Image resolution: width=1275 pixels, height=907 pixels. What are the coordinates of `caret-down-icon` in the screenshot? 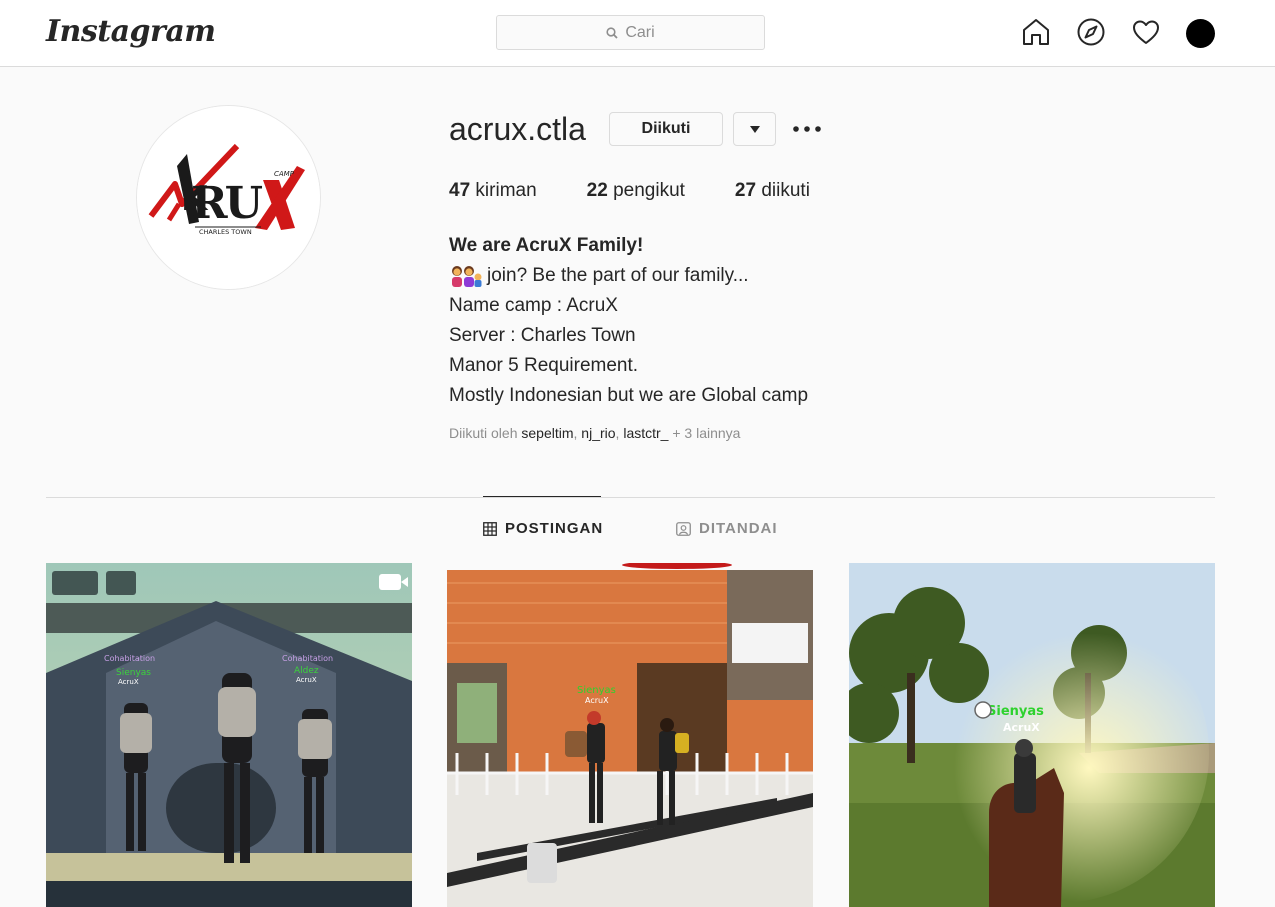 It's located at (754, 129).